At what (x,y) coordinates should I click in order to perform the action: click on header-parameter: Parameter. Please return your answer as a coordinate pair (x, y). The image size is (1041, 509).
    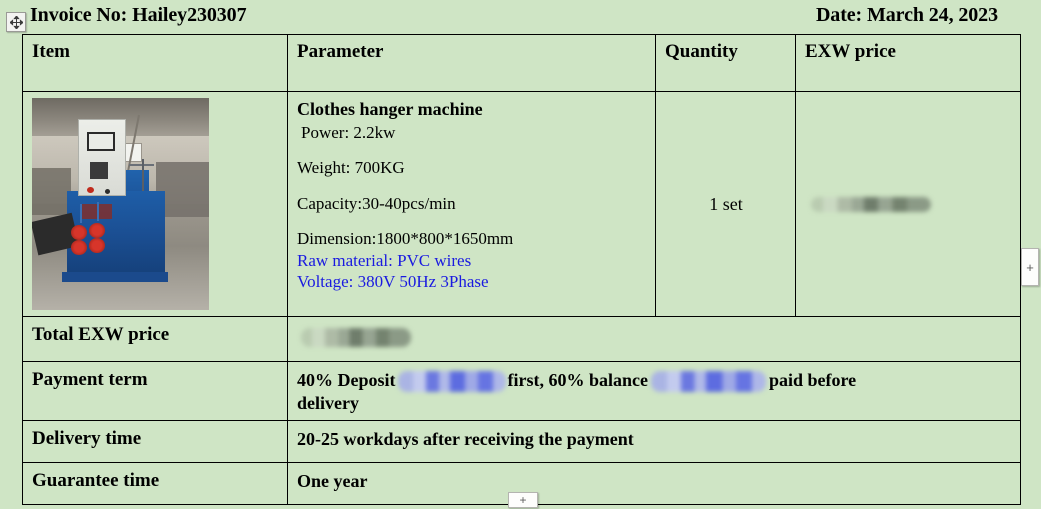
    Looking at the image, I should click on (471, 63).